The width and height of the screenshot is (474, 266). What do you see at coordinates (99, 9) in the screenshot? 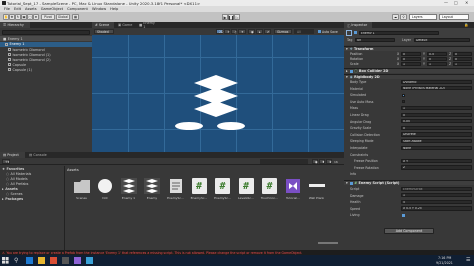
I see `menu-window: Window` at bounding box center [99, 9].